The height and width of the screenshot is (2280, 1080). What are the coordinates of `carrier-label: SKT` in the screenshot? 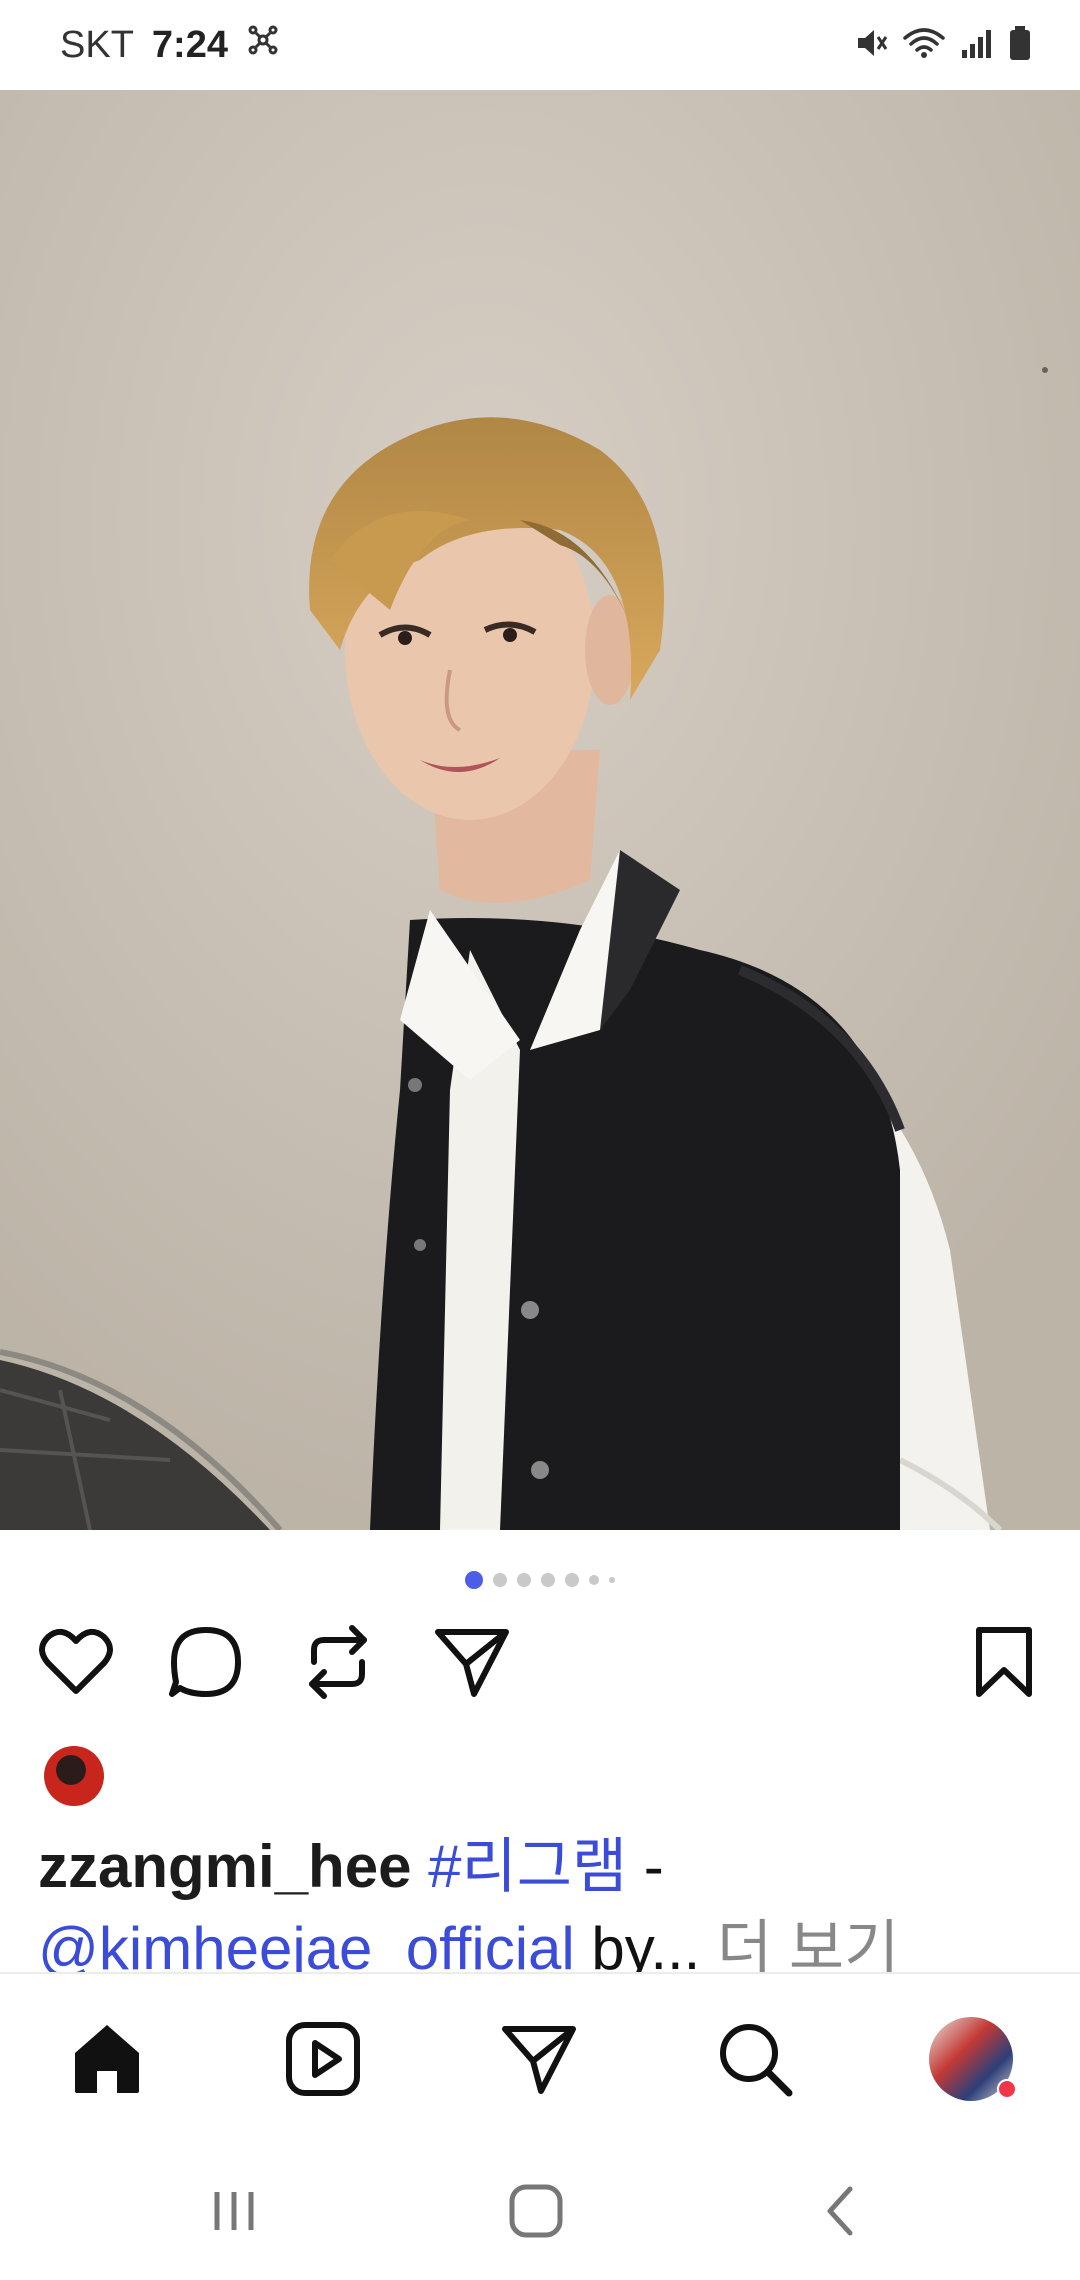 It's located at (97, 44).